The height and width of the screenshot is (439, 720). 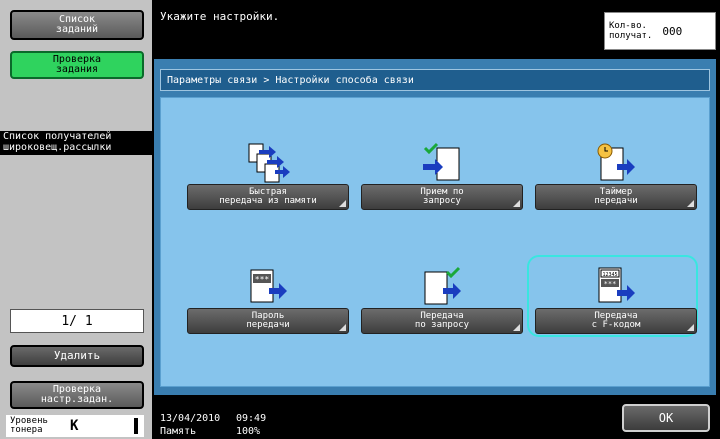 What do you see at coordinates (29, 425) in the screenshot?
I see `toner-level-label: Уровень тонера` at bounding box center [29, 425].